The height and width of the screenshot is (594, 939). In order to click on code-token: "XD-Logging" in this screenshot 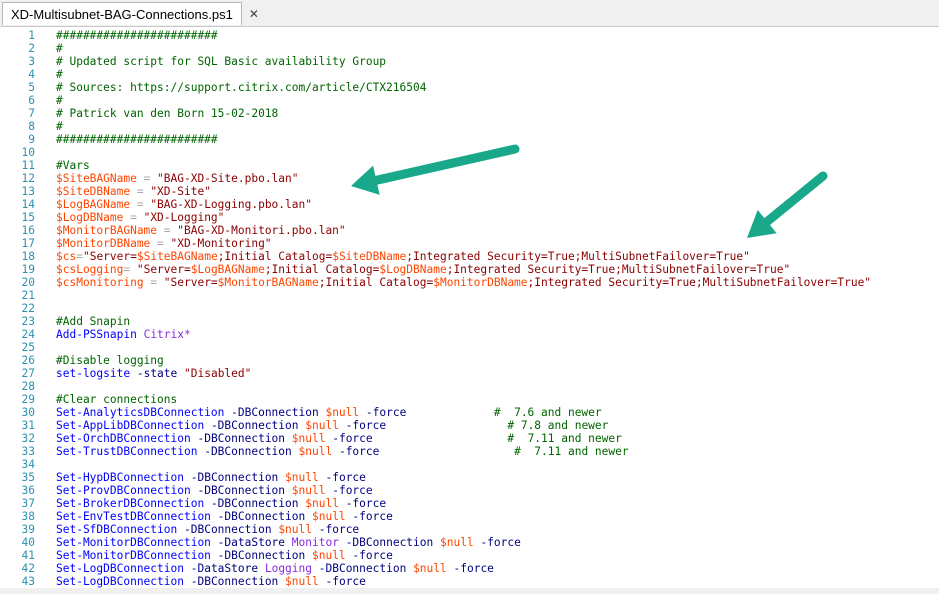, I will do `click(184, 217)`.